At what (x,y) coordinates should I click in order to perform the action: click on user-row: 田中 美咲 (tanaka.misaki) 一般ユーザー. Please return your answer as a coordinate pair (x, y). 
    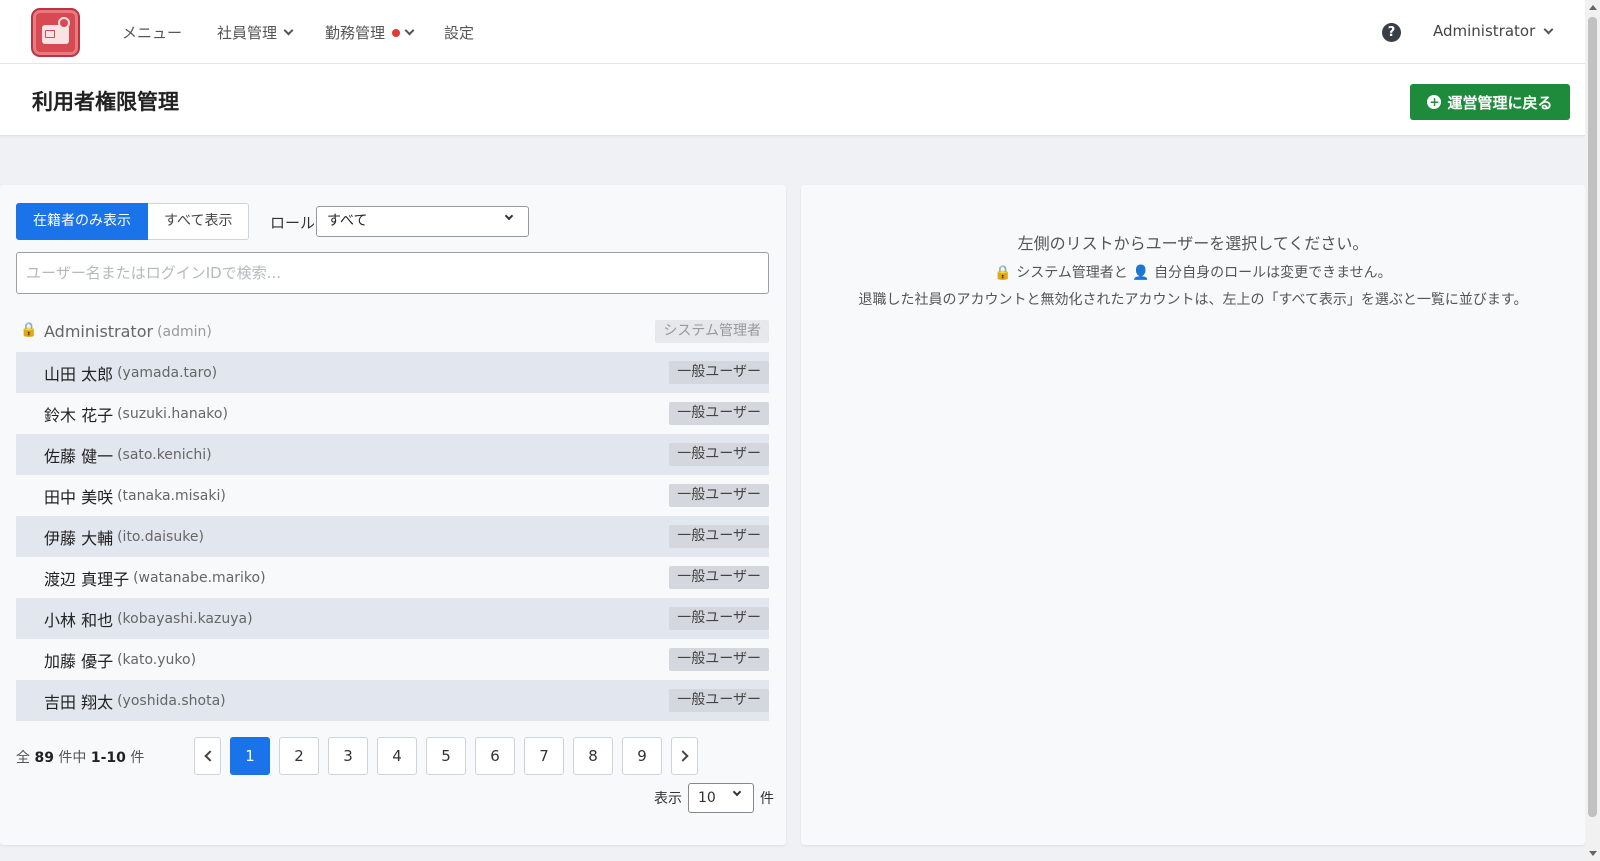
    Looking at the image, I should click on (392, 495).